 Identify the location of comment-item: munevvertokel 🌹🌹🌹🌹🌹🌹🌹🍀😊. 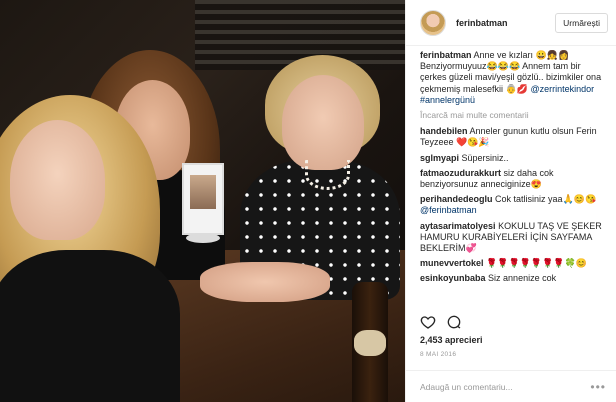
(514, 263).